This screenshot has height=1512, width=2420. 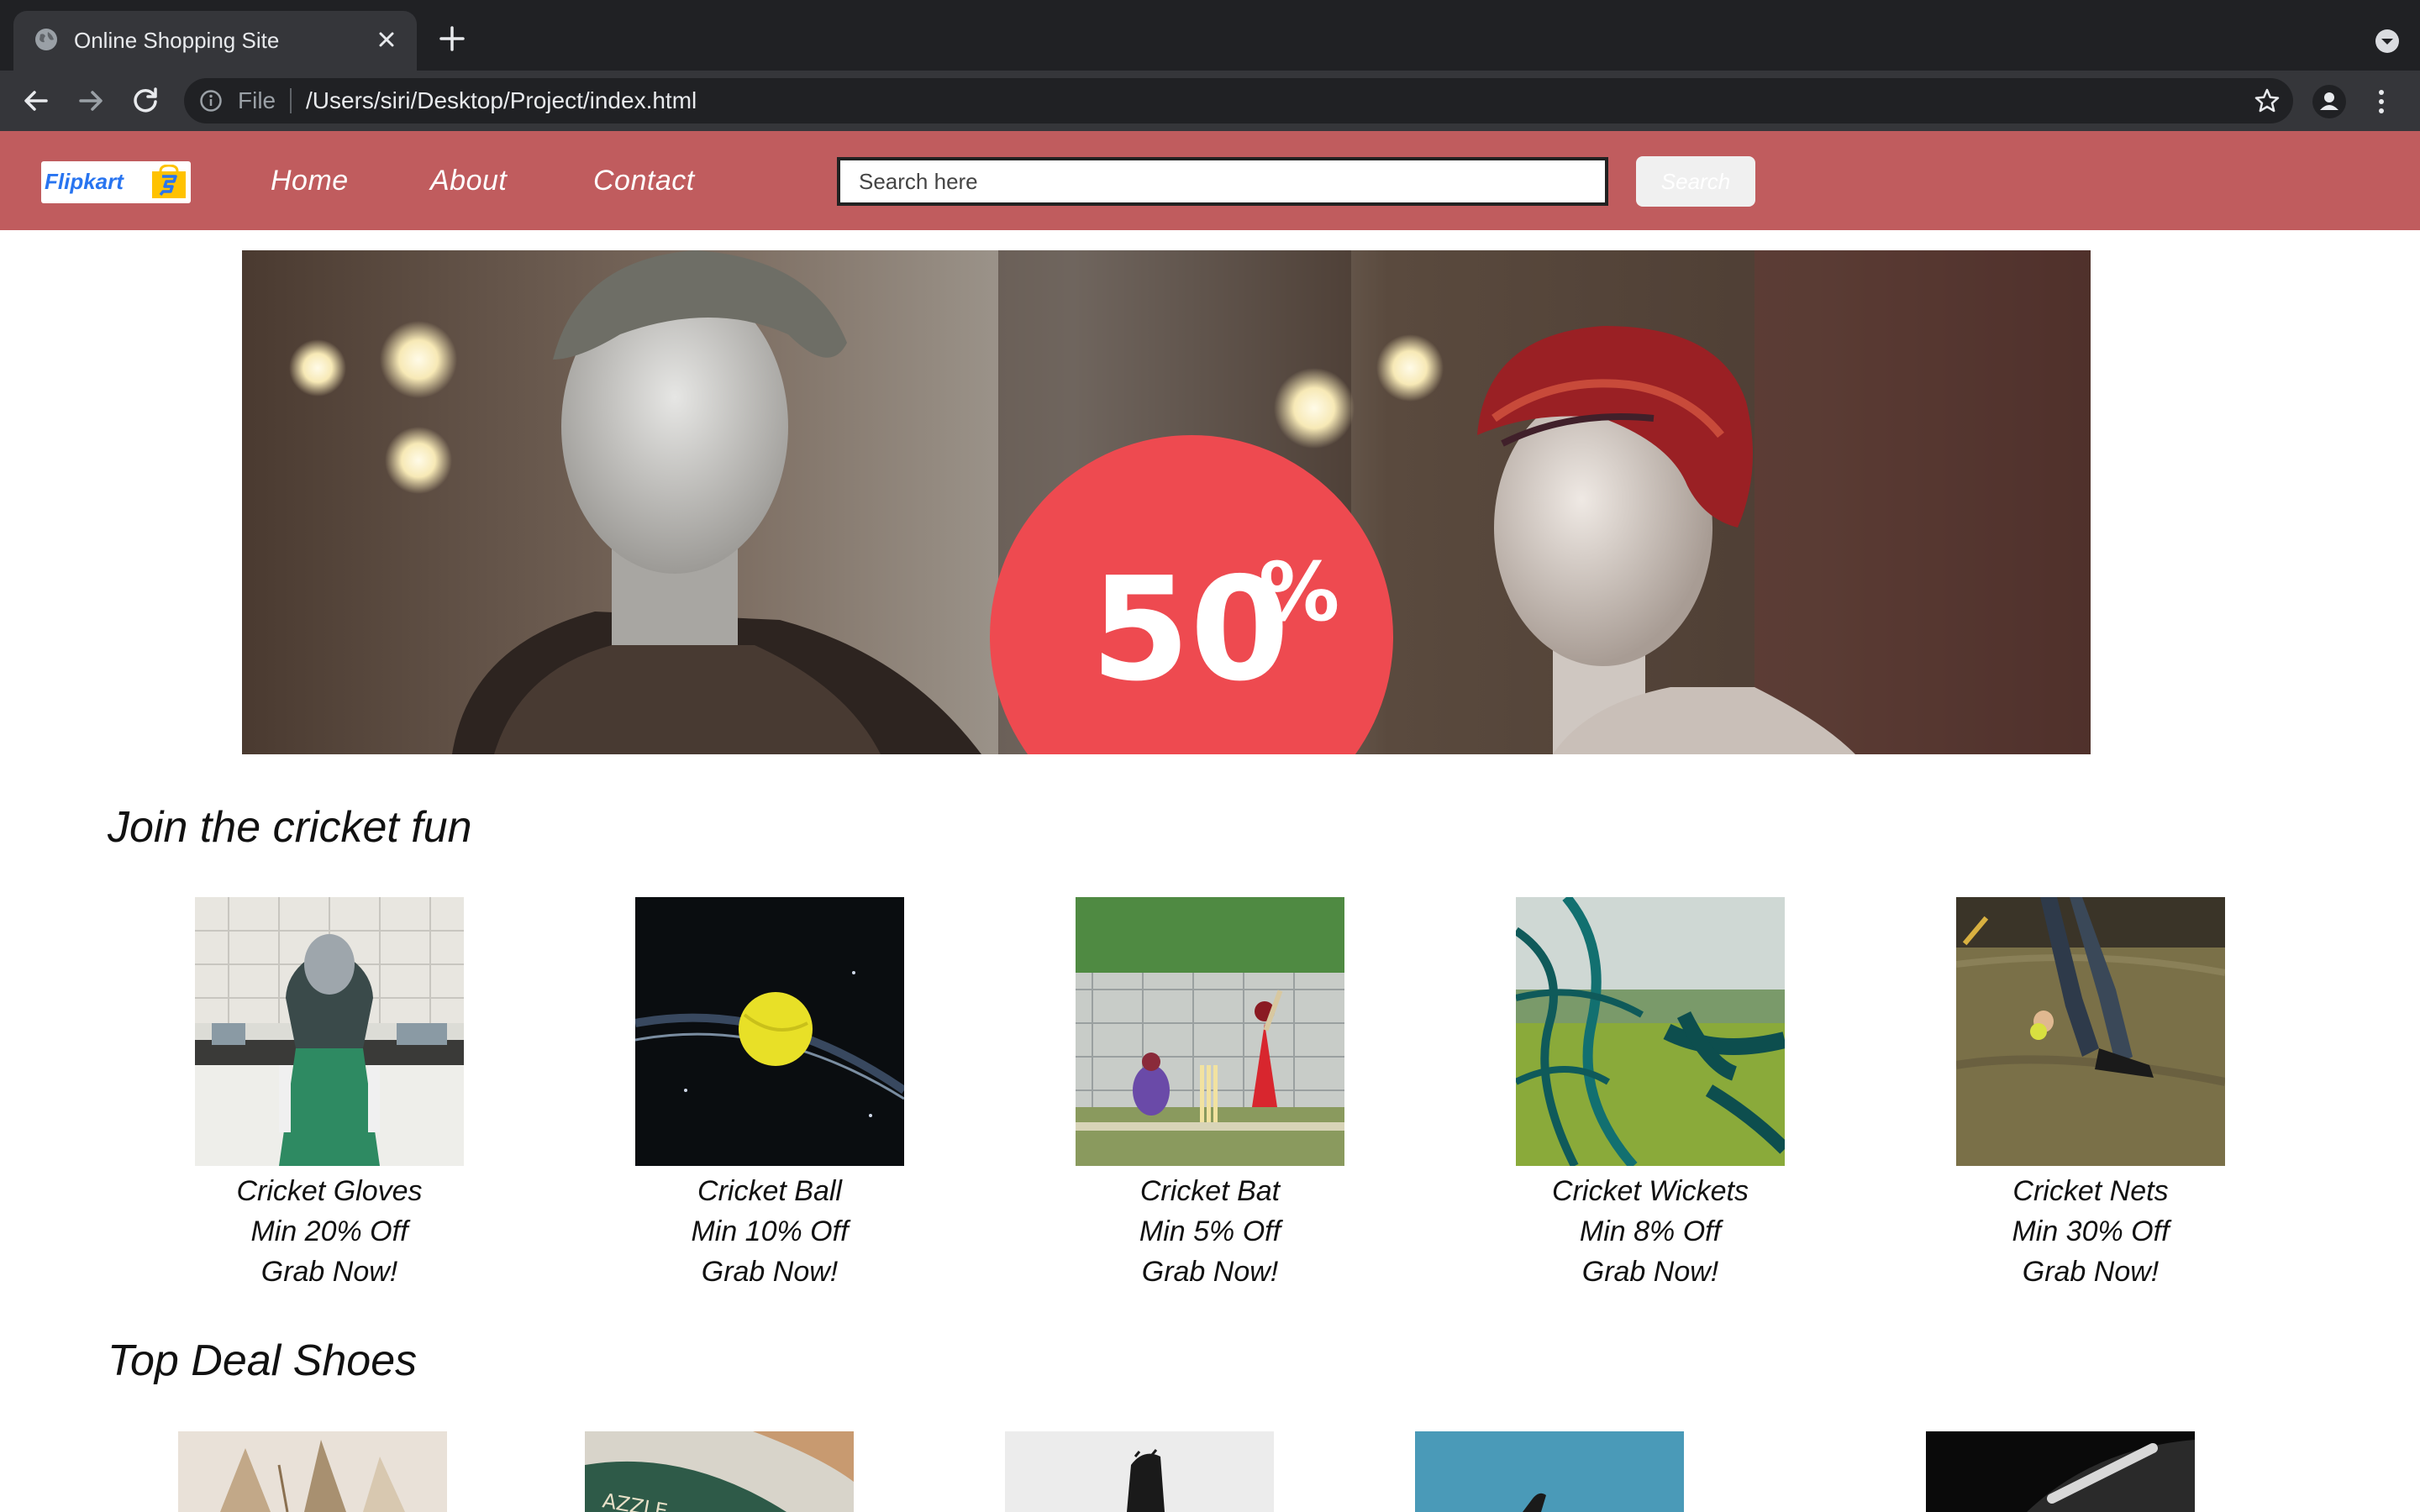 What do you see at coordinates (329, 1031) in the screenshot?
I see `product-image-cricket-gloves` at bounding box center [329, 1031].